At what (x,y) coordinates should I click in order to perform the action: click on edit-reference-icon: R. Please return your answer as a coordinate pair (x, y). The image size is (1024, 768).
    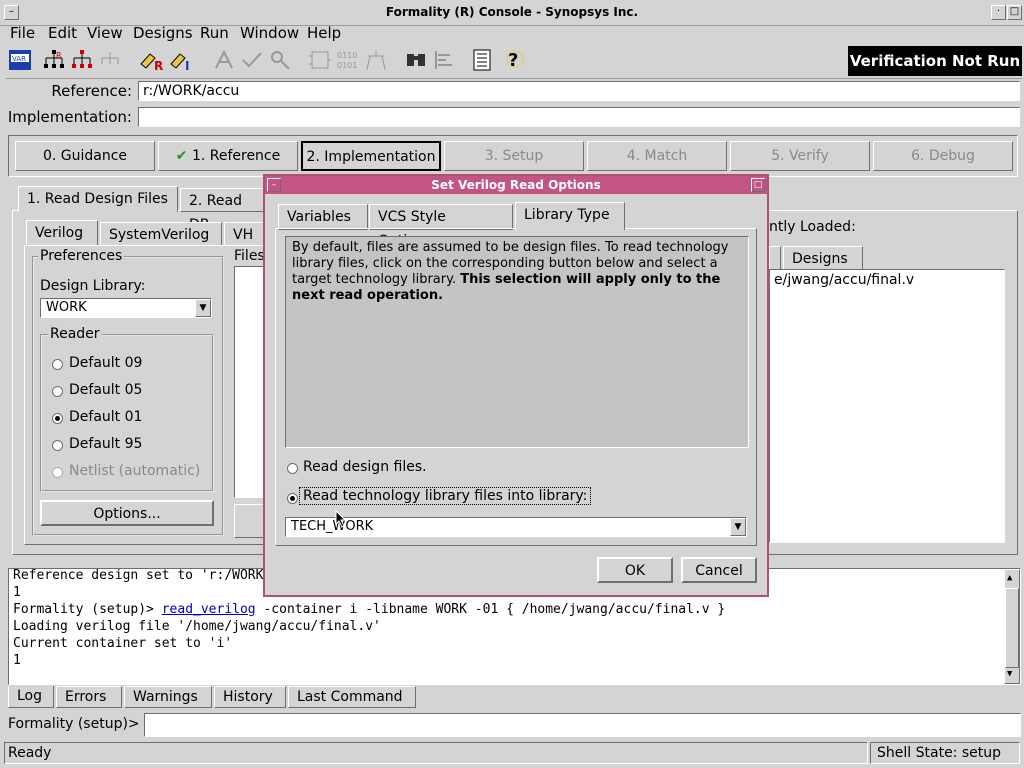
    Looking at the image, I should click on (152, 60).